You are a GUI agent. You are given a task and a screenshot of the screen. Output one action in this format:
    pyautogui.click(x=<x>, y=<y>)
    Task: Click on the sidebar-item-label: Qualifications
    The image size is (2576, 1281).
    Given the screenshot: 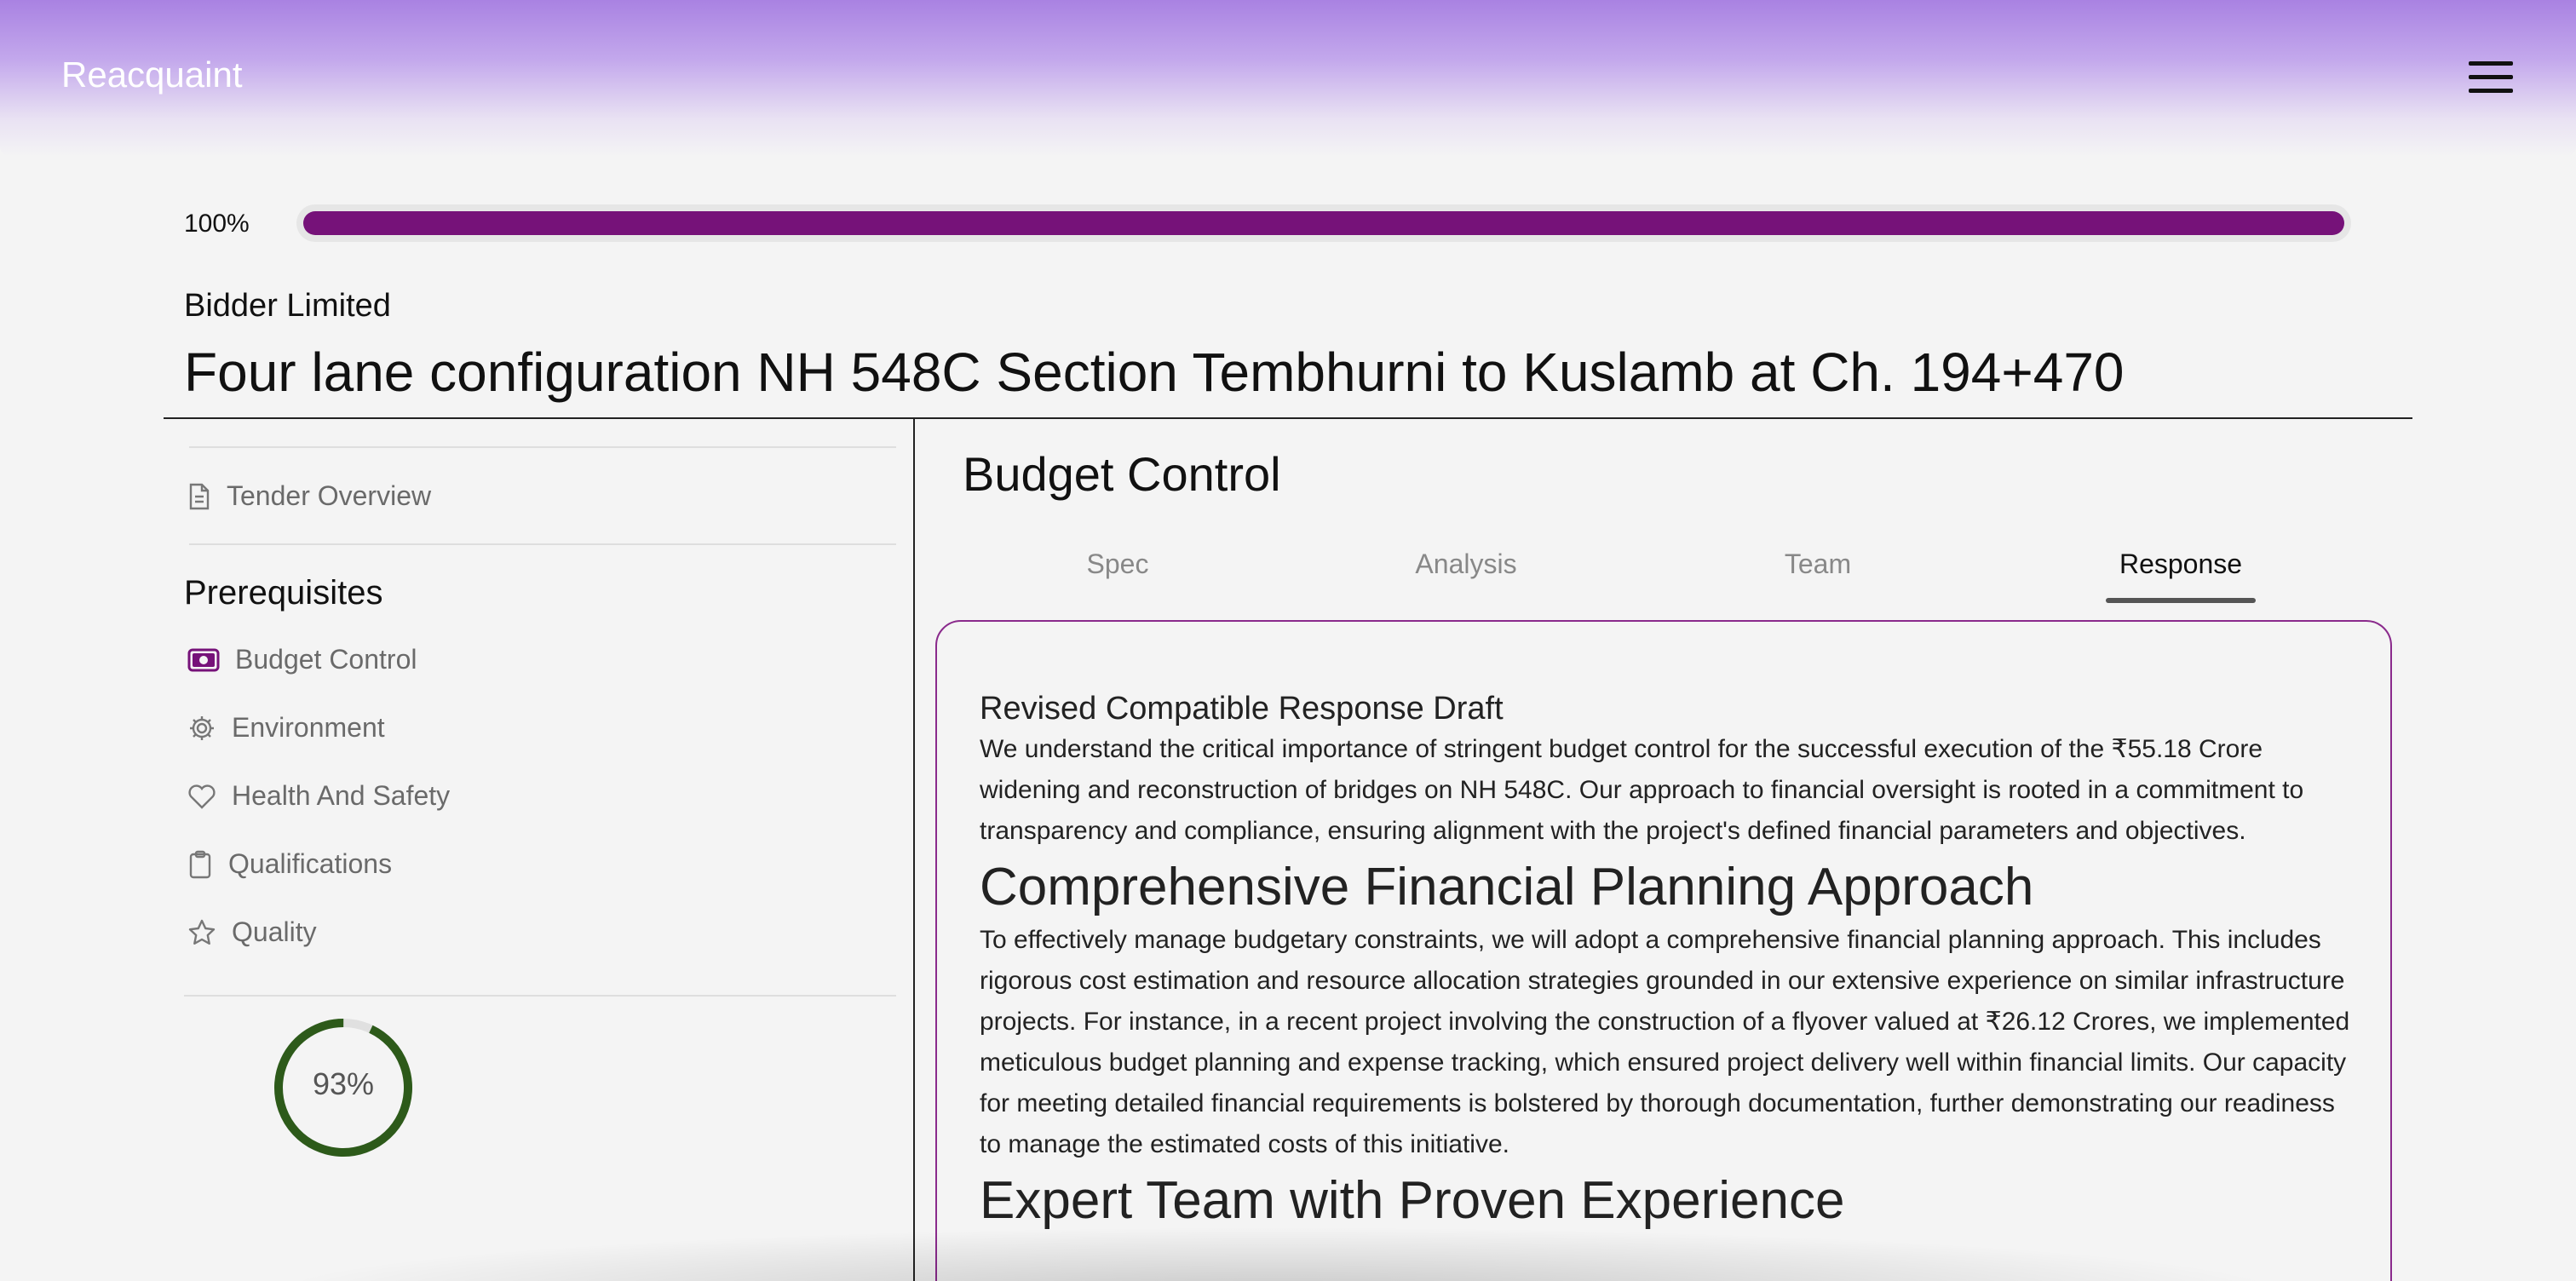 What is the action you would take?
    pyautogui.click(x=311, y=863)
    